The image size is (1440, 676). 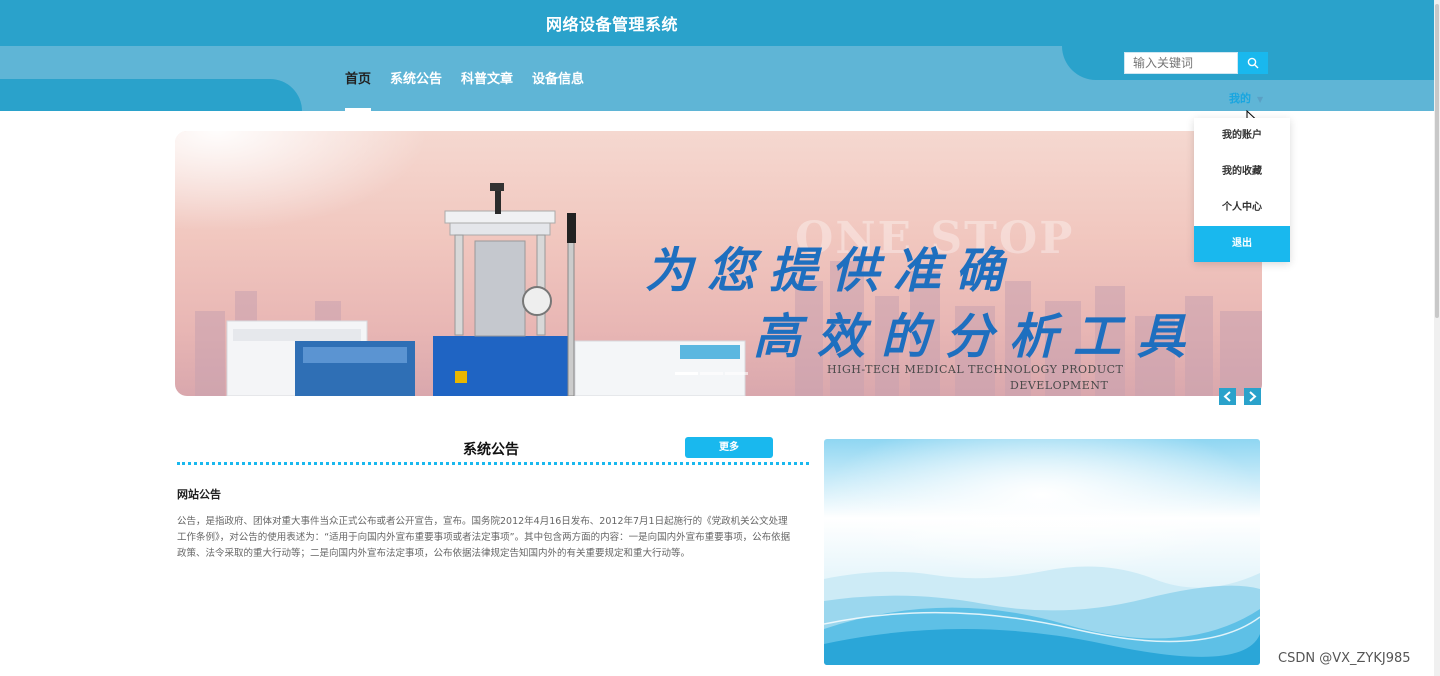 I want to click on nav-system-notice: 系统公告, so click(x=416, y=91).